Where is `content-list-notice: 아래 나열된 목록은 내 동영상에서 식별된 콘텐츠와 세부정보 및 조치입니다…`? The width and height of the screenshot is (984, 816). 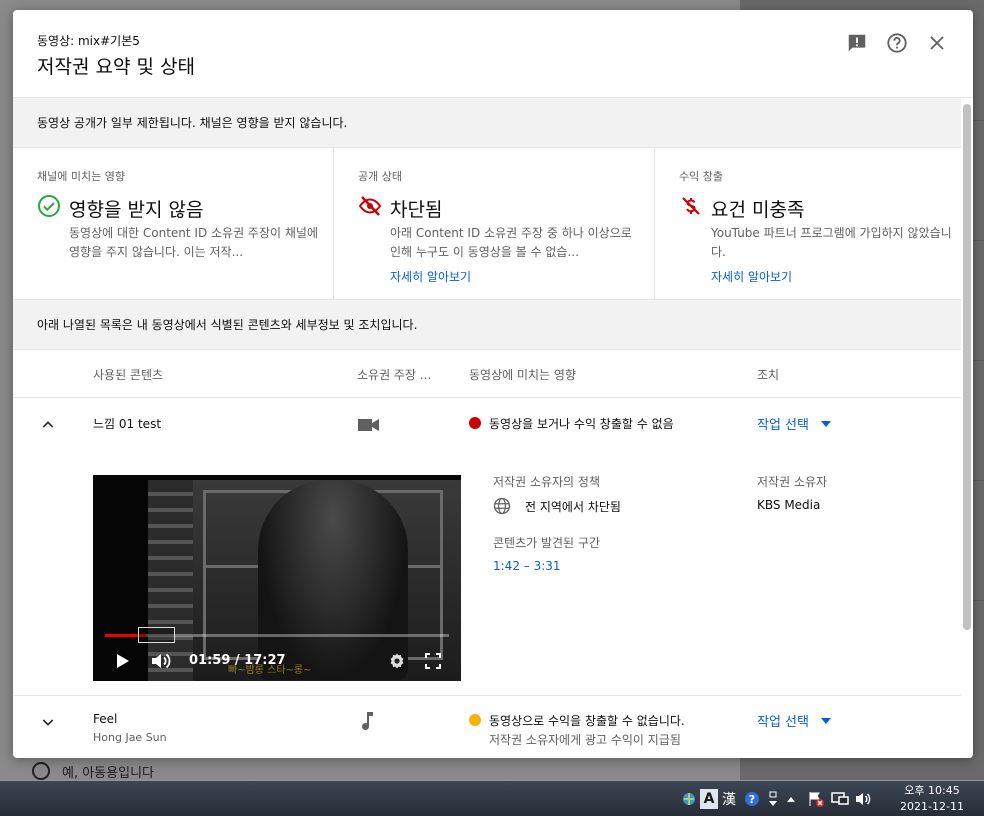 content-list-notice: 아래 나열된 목록은 내 동영상에서 식별된 콘텐츠와 세부정보 및 조치입니다… is located at coordinates (487, 325).